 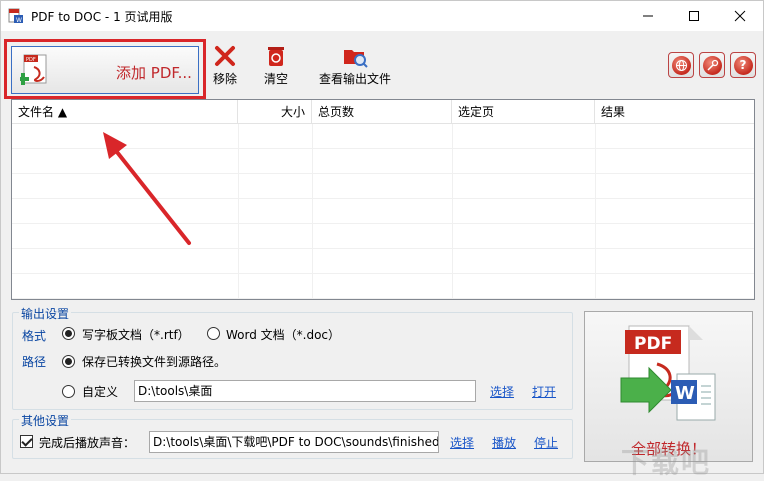 I want to click on stop-sound-link: 停止, so click(x=546, y=442).